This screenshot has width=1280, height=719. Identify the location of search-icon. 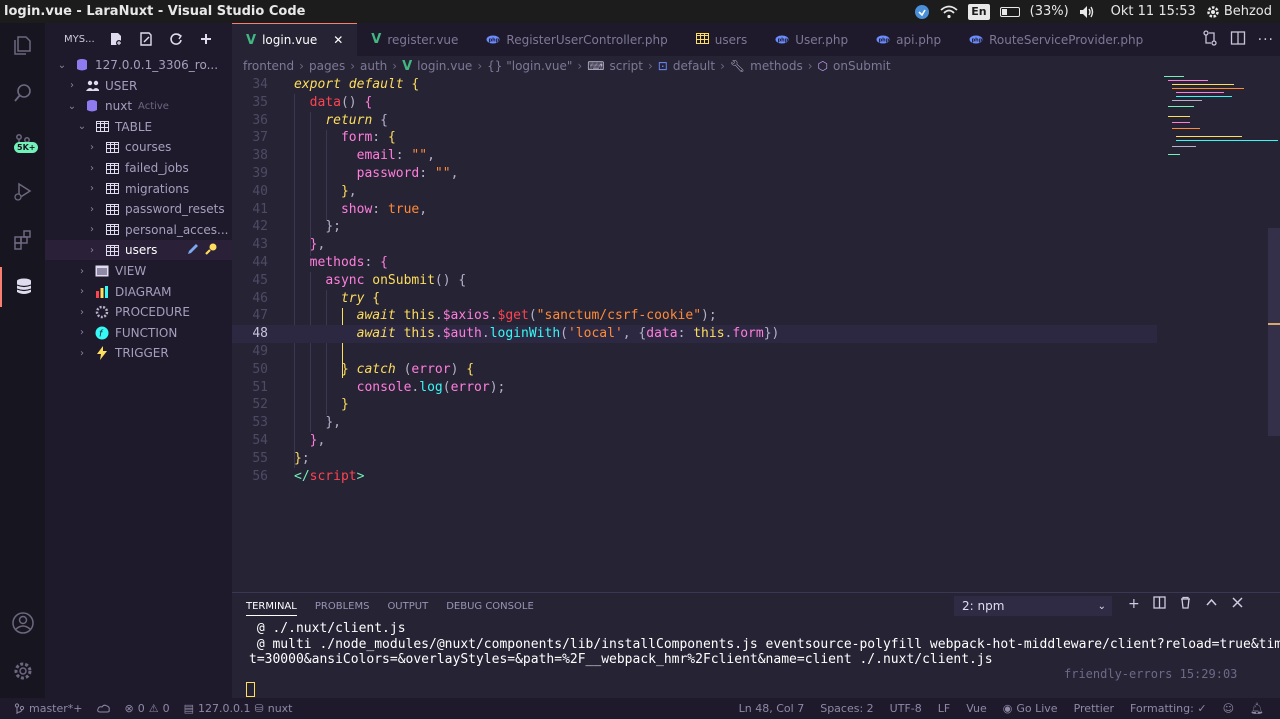
(22, 93).